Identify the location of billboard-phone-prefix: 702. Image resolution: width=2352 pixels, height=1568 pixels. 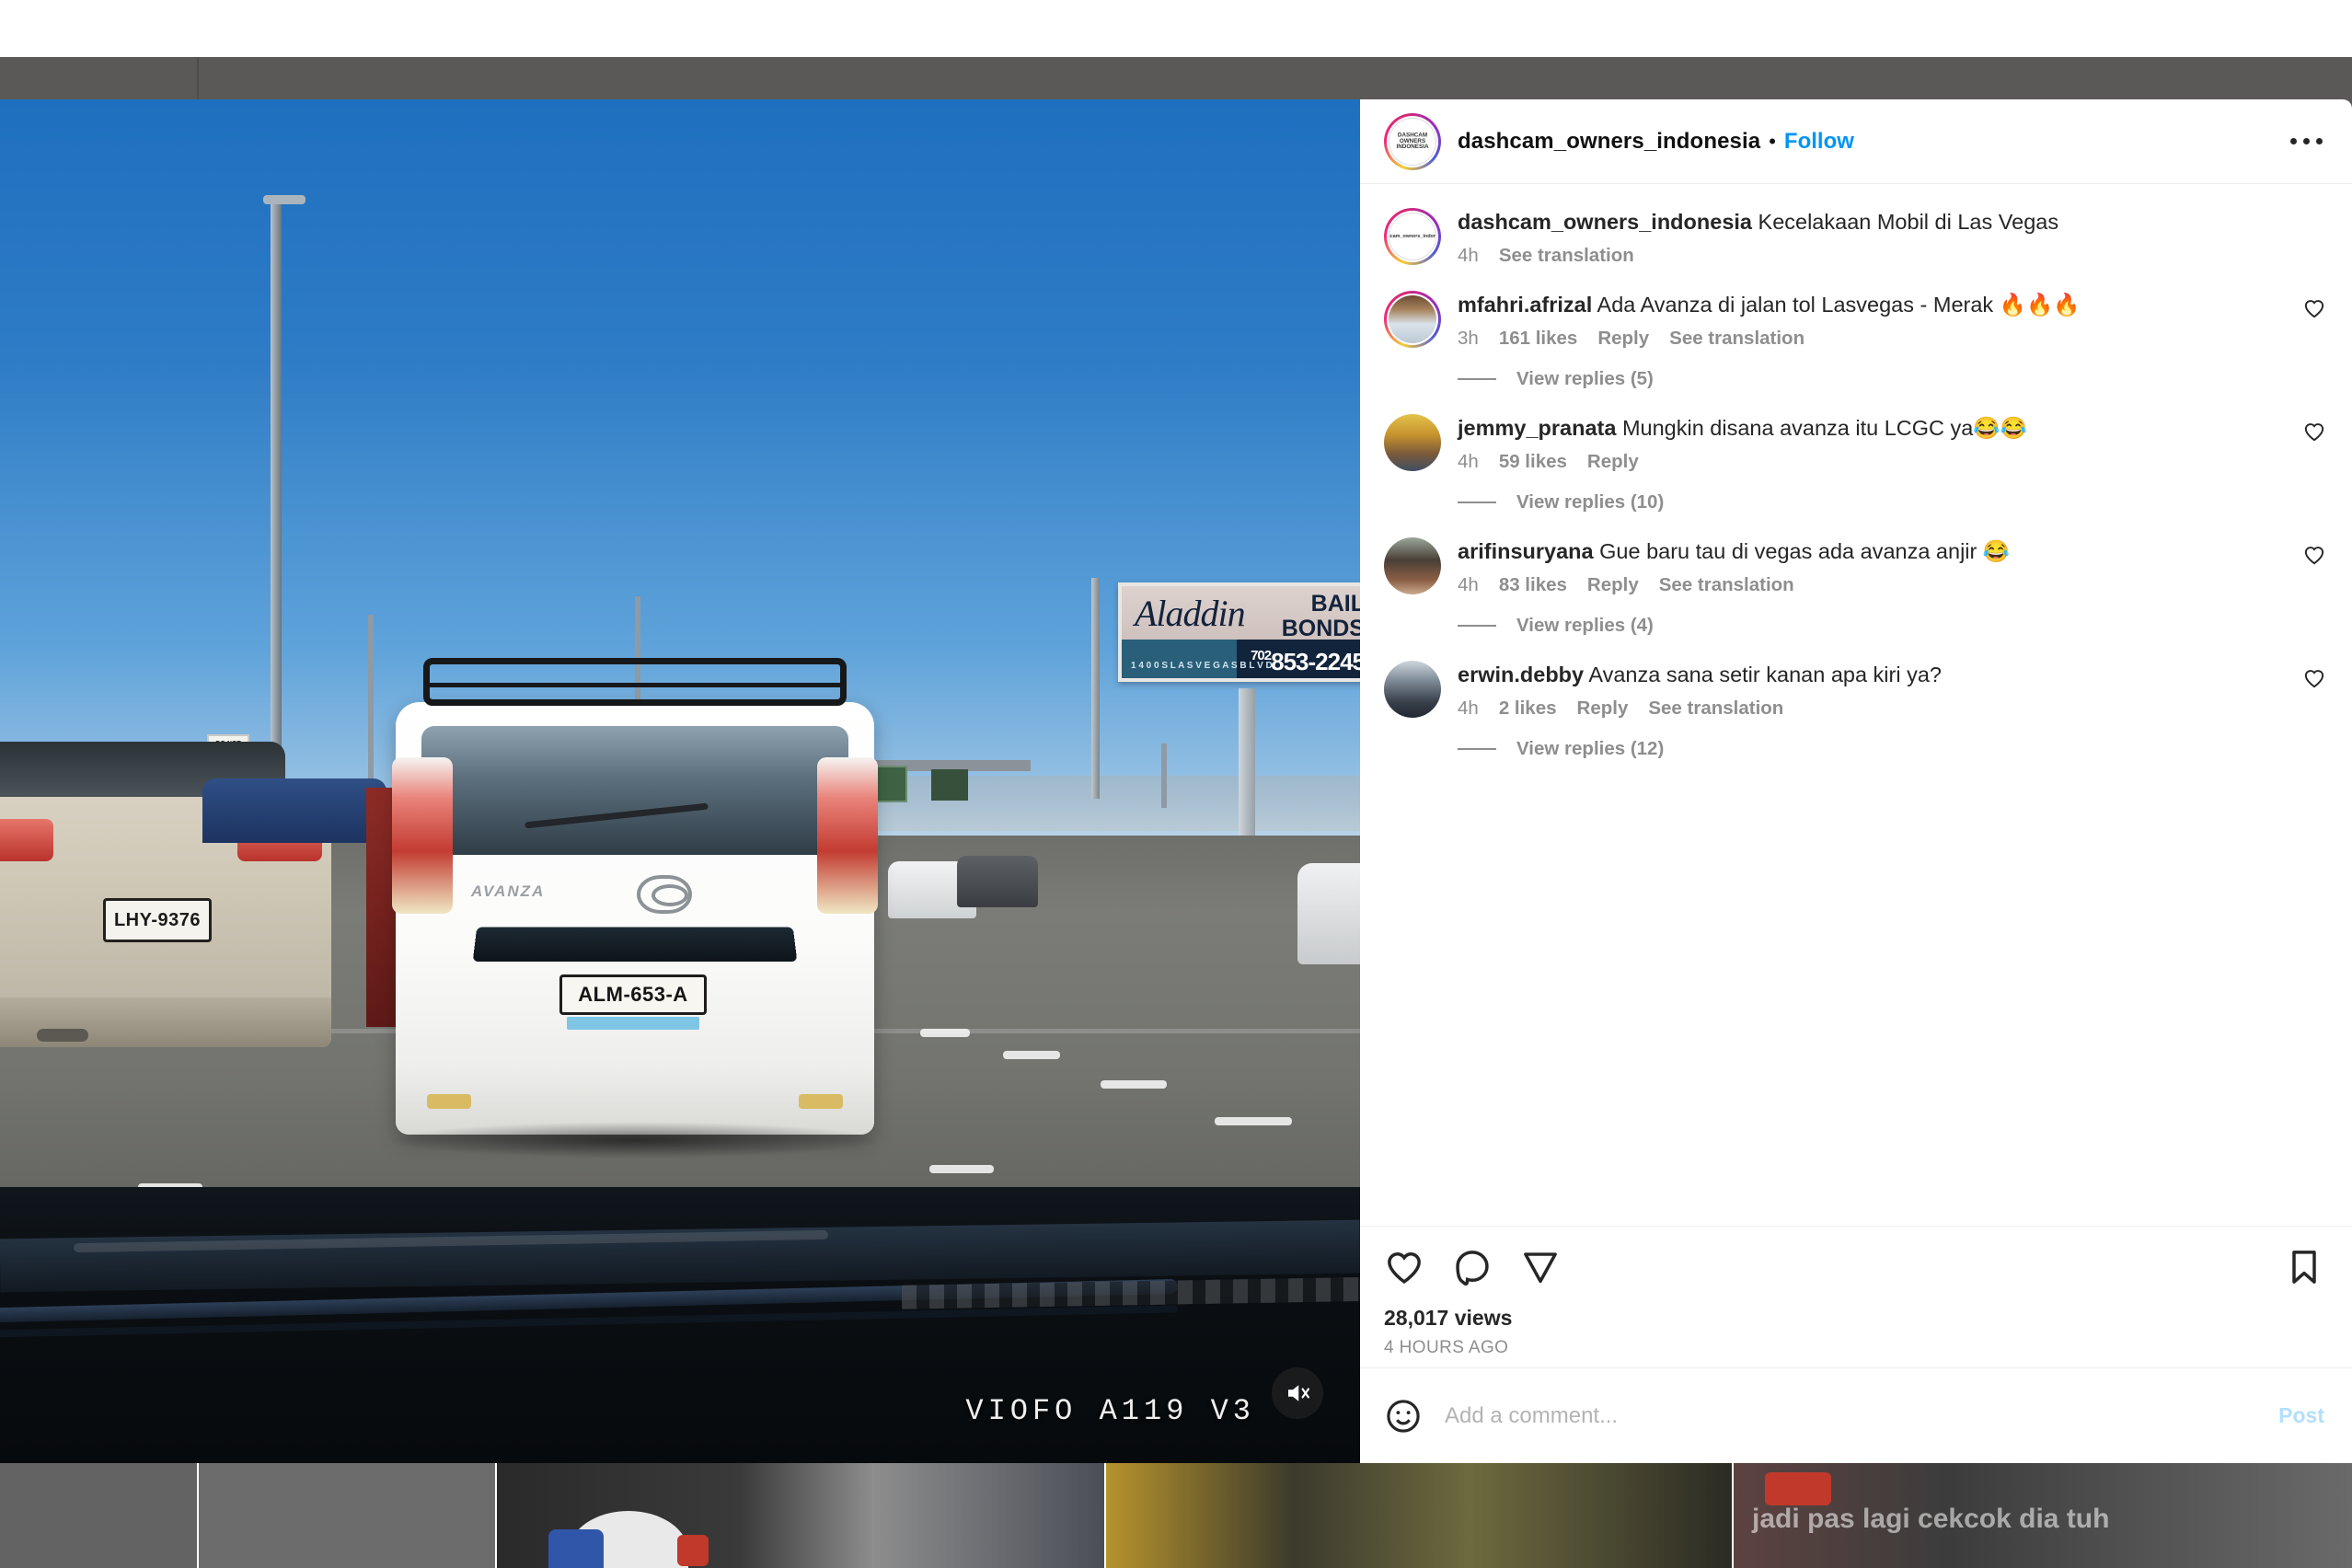
(1261, 655).